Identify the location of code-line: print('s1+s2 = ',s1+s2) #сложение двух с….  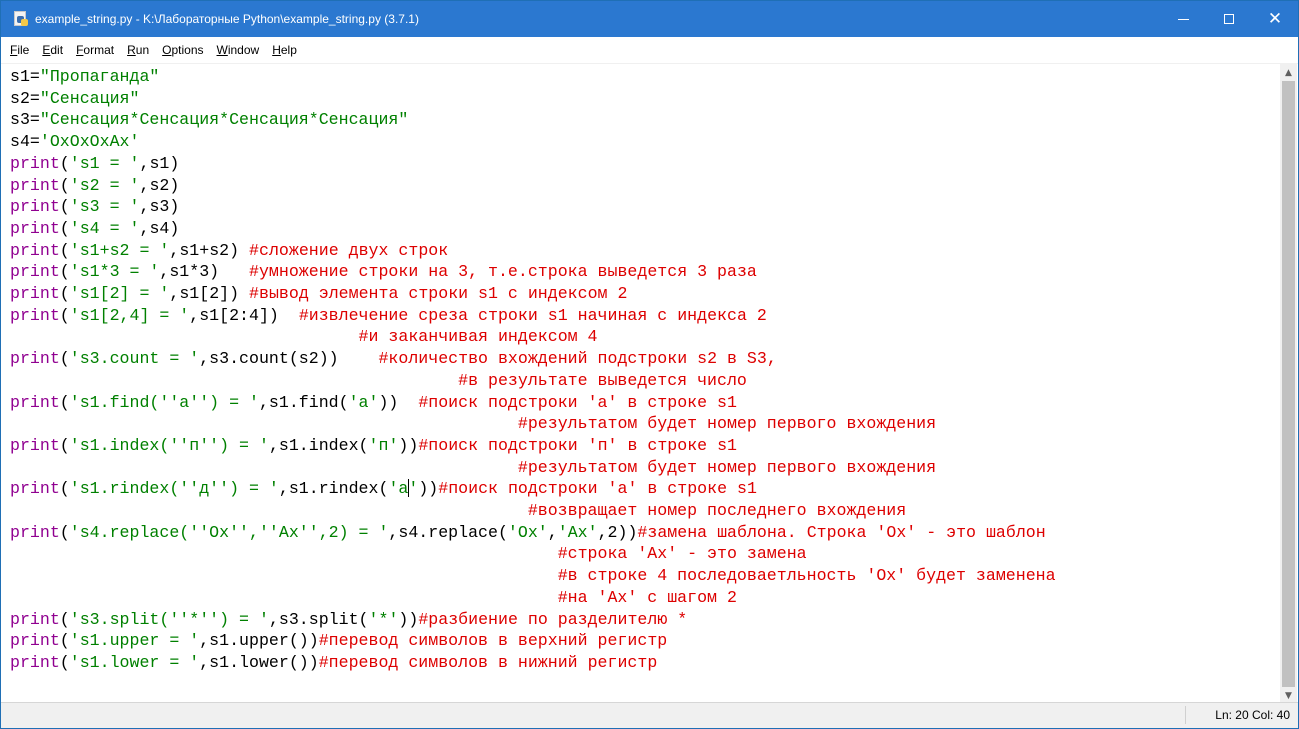
(229, 251).